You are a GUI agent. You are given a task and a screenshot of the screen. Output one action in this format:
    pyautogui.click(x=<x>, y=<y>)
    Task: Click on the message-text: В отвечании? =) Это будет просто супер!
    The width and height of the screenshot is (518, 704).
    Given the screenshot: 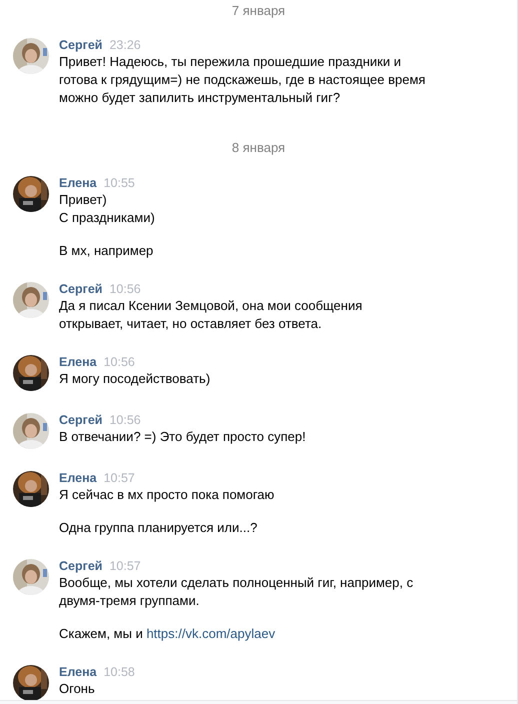 What is the action you would take?
    pyautogui.click(x=182, y=437)
    